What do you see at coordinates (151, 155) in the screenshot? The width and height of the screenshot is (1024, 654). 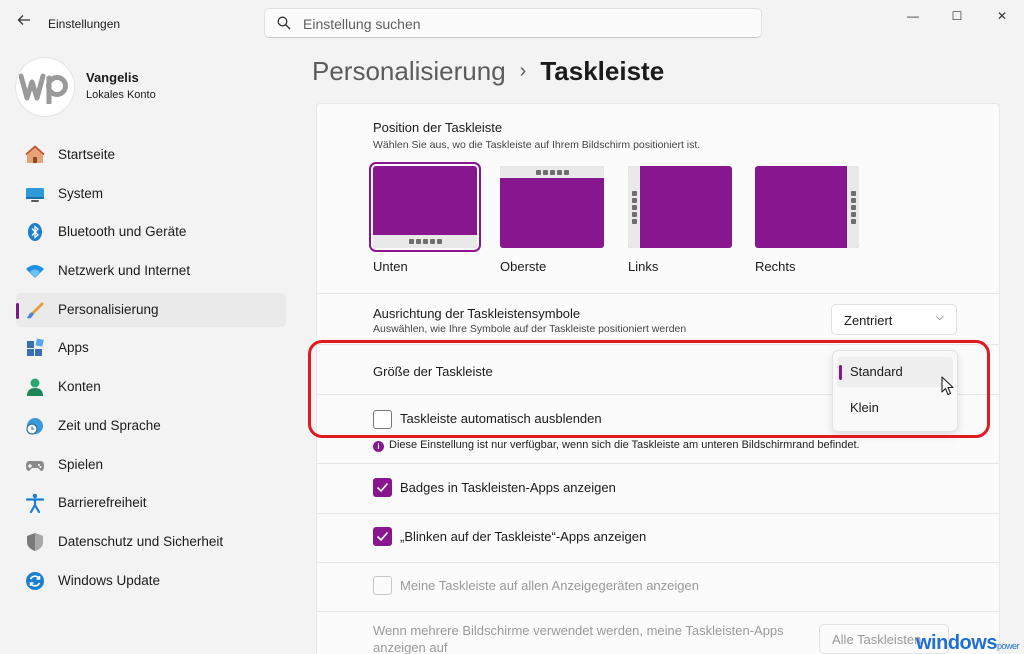 I see `sidebar-item-startseite: Startseite` at bounding box center [151, 155].